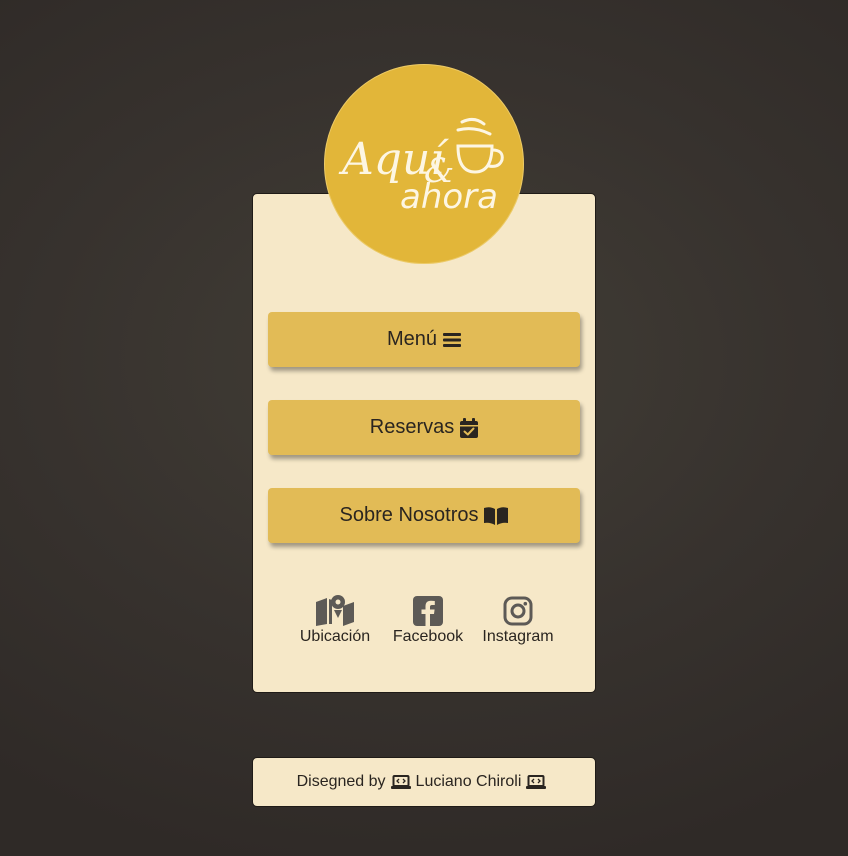 This screenshot has width=848, height=856. What do you see at coordinates (335, 636) in the screenshot?
I see `ubicacion-label: Ubicación` at bounding box center [335, 636].